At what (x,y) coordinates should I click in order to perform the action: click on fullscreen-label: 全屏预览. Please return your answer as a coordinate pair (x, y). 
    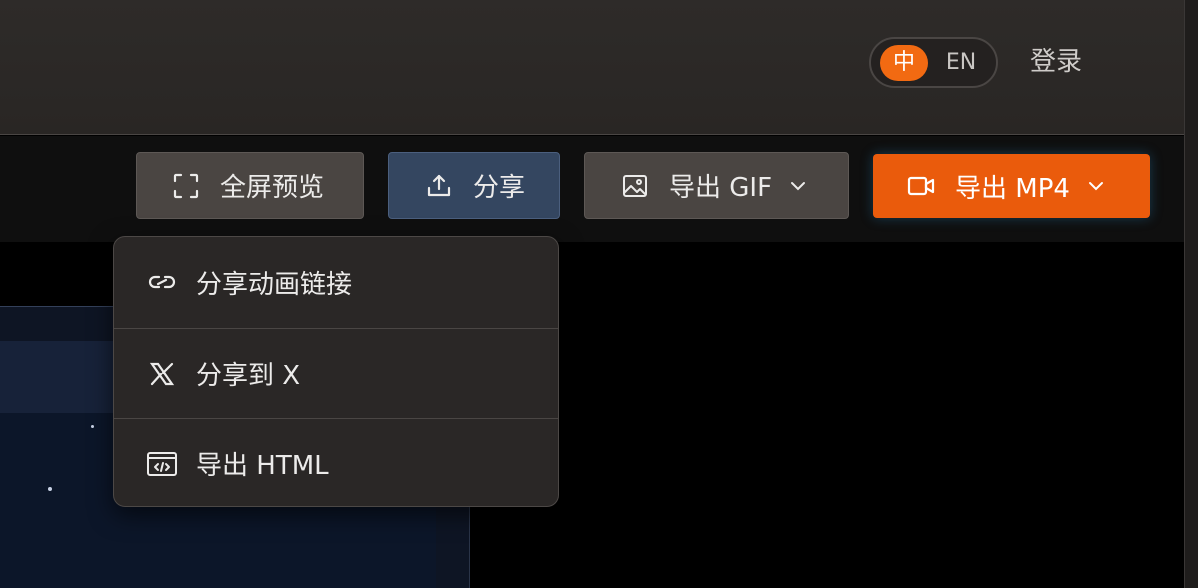
    Looking at the image, I should click on (272, 188).